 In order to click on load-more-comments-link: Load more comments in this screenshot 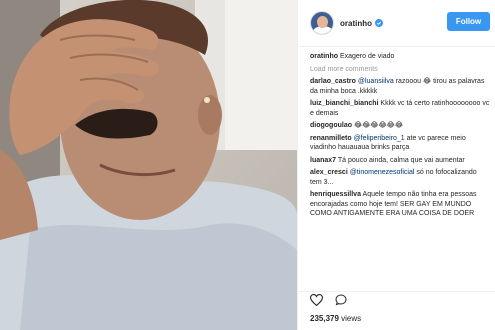, I will do `click(400, 70)`.